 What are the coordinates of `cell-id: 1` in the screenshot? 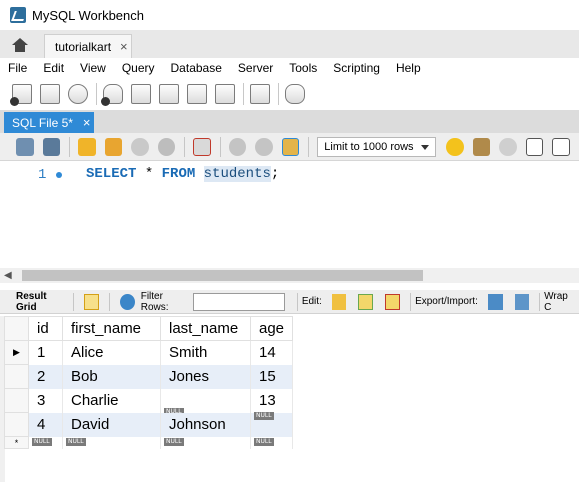 It's located at (45, 352).